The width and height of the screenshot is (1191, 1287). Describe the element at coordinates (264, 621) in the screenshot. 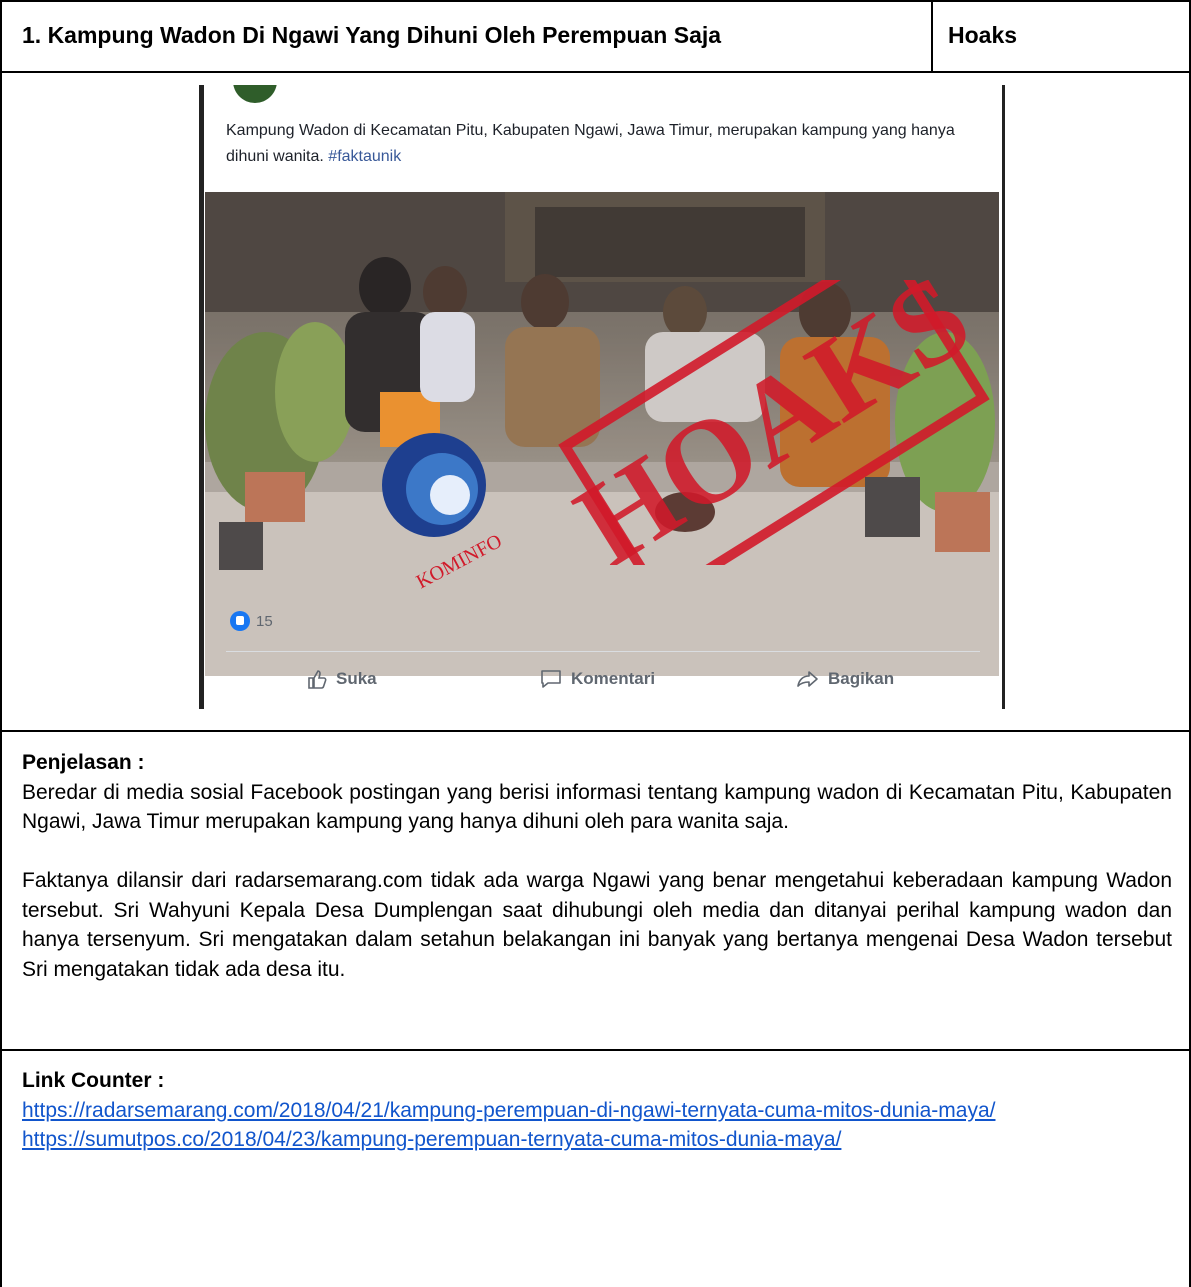

I see `like-count-value: 15` at that location.